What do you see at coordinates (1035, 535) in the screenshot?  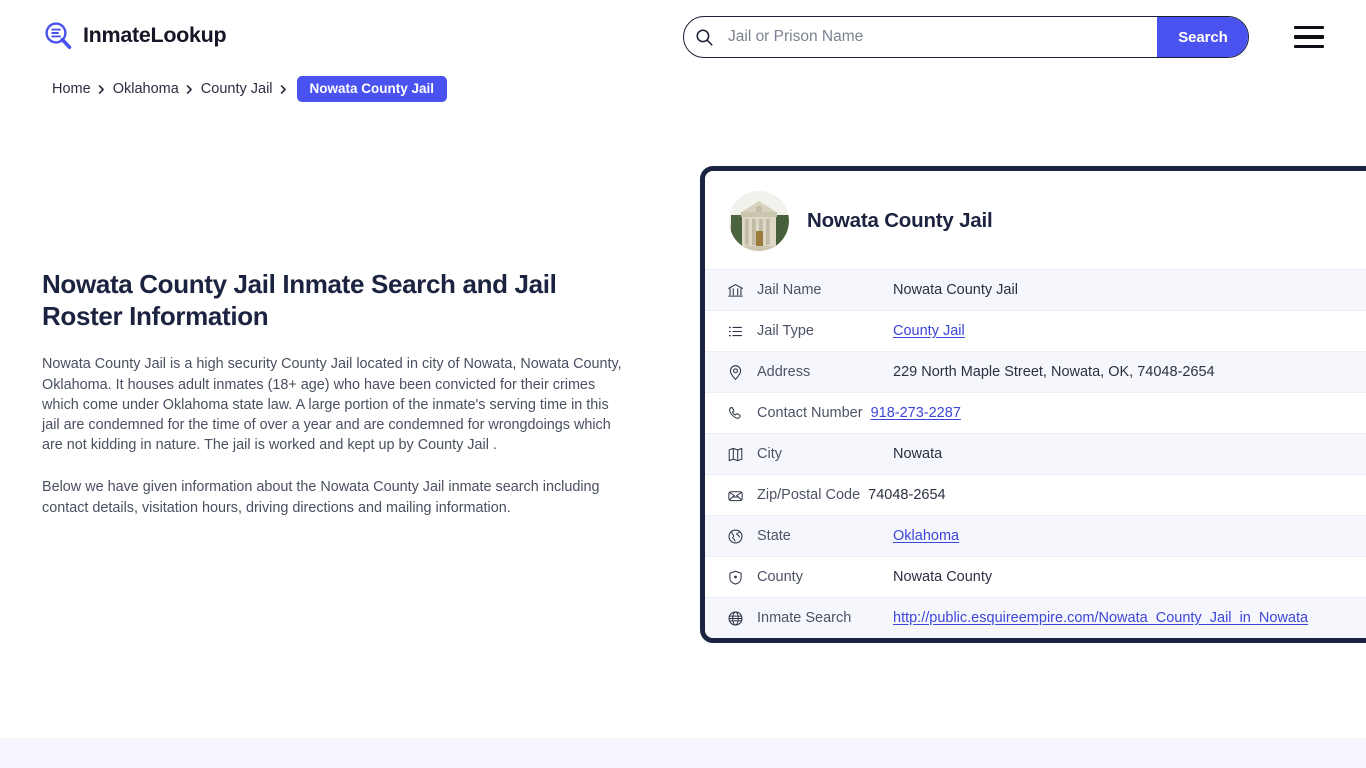 I see `table-row: State Oklahoma` at bounding box center [1035, 535].